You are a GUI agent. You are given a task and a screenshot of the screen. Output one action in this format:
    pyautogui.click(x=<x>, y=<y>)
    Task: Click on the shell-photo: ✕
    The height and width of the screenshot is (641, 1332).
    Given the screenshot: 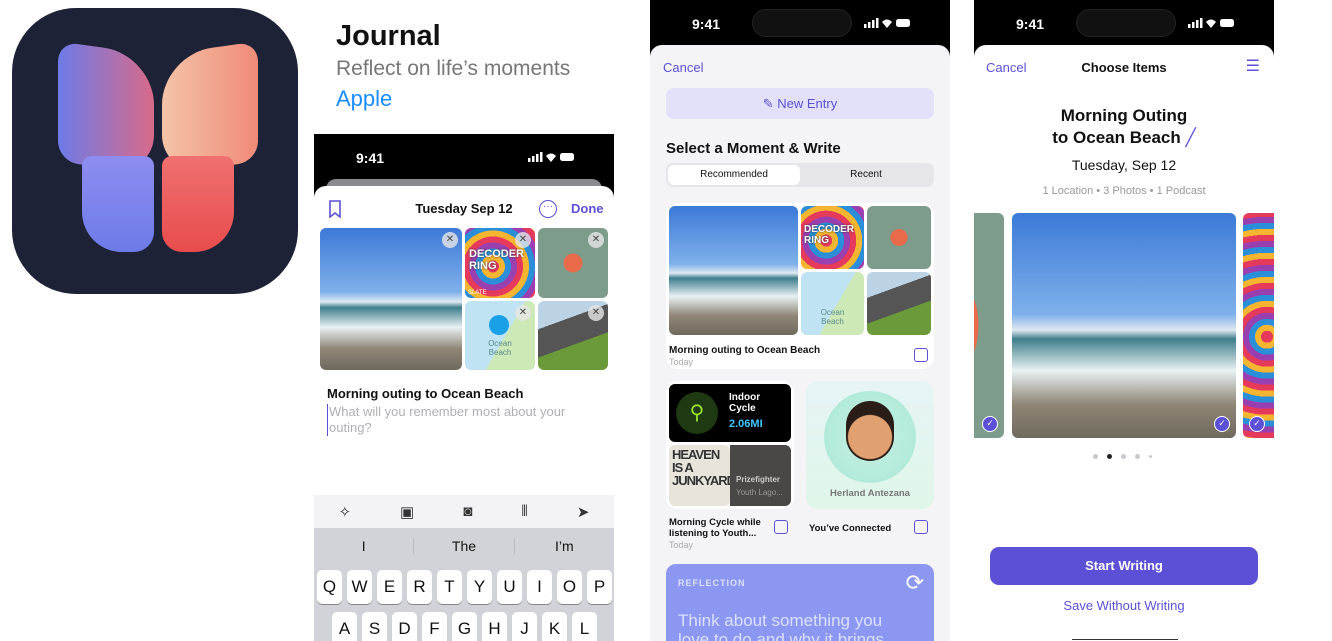 What is the action you would take?
    pyautogui.click(x=573, y=263)
    